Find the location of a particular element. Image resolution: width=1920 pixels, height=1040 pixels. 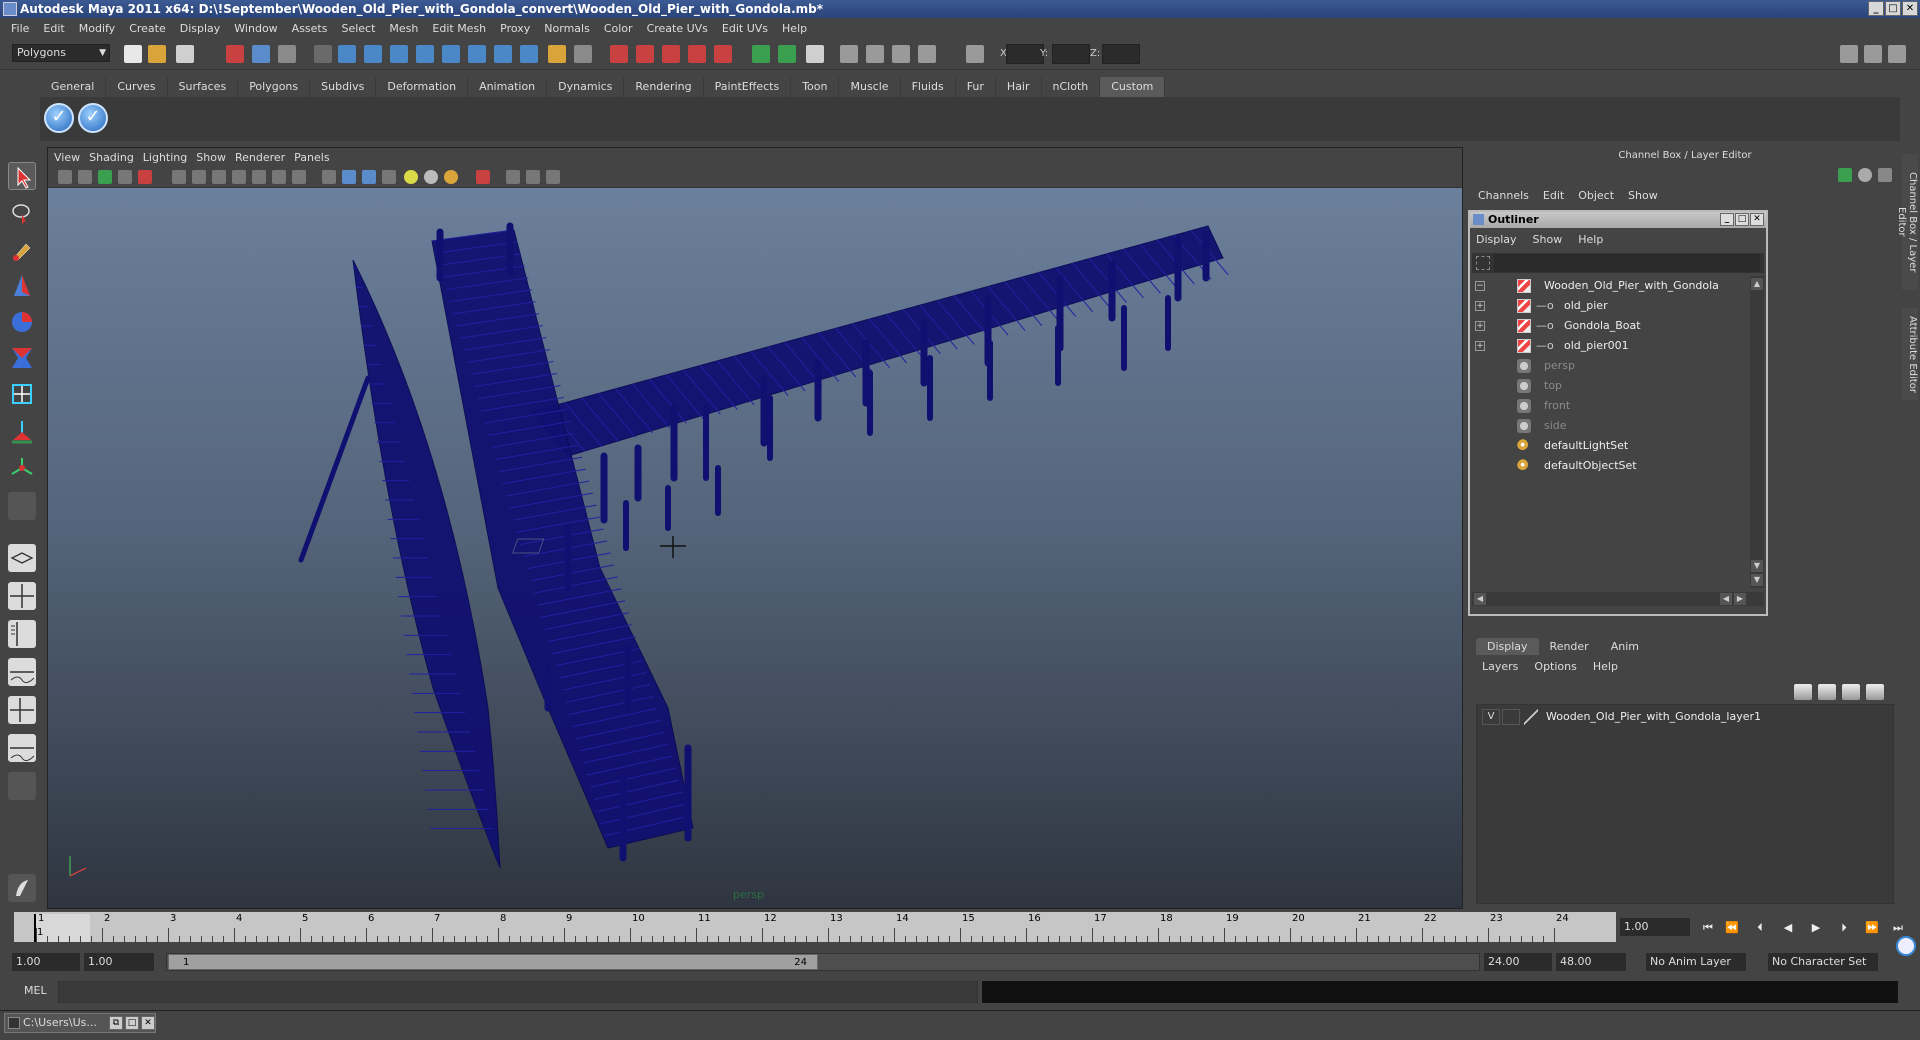

toggle-channel-box-icon is located at coordinates (1897, 54).